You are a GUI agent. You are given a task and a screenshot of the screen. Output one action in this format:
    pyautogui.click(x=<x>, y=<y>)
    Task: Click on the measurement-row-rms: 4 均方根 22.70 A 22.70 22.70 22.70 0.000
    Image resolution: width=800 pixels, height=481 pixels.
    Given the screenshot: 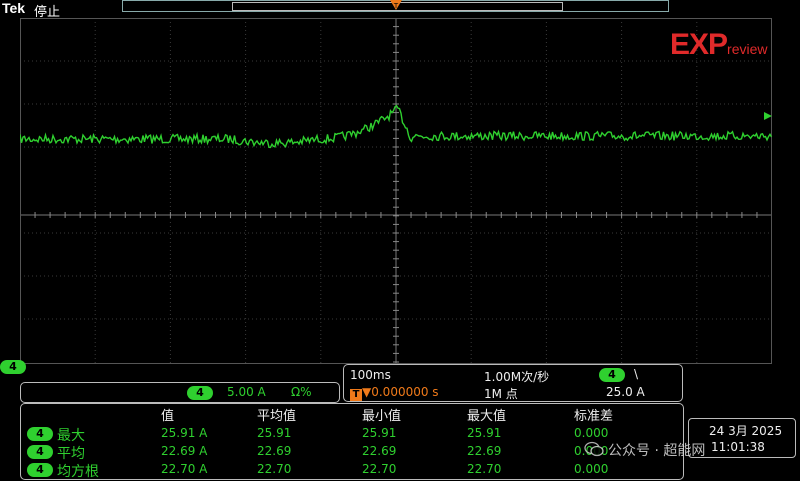 What is the action you would take?
    pyautogui.click(x=352, y=470)
    